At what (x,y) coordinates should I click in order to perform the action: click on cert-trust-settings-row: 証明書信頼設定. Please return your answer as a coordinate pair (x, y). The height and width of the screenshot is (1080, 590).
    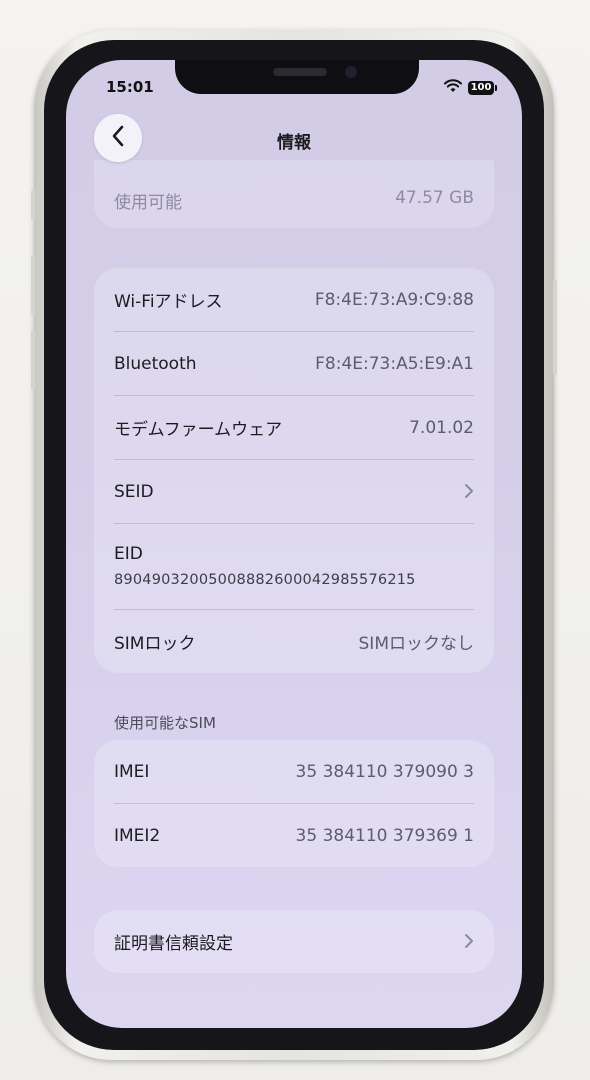
    Looking at the image, I should click on (294, 941).